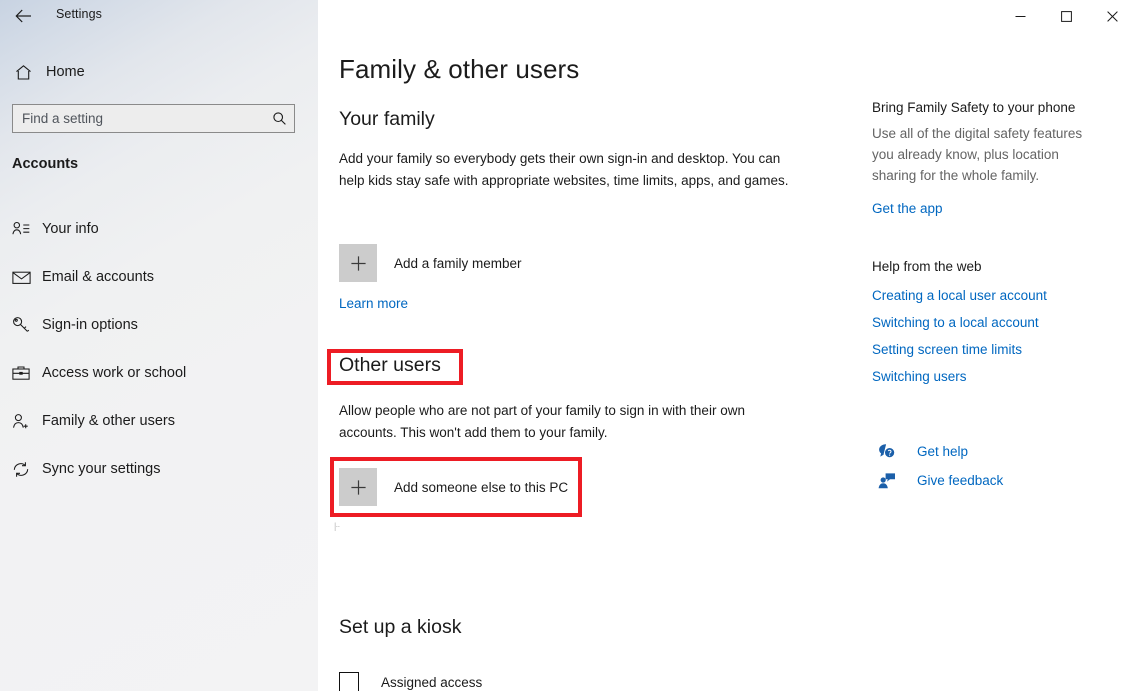  Describe the element at coordinates (159, 277) in the screenshot. I see `sidebar-item-email-accounts: Email & accounts` at that location.